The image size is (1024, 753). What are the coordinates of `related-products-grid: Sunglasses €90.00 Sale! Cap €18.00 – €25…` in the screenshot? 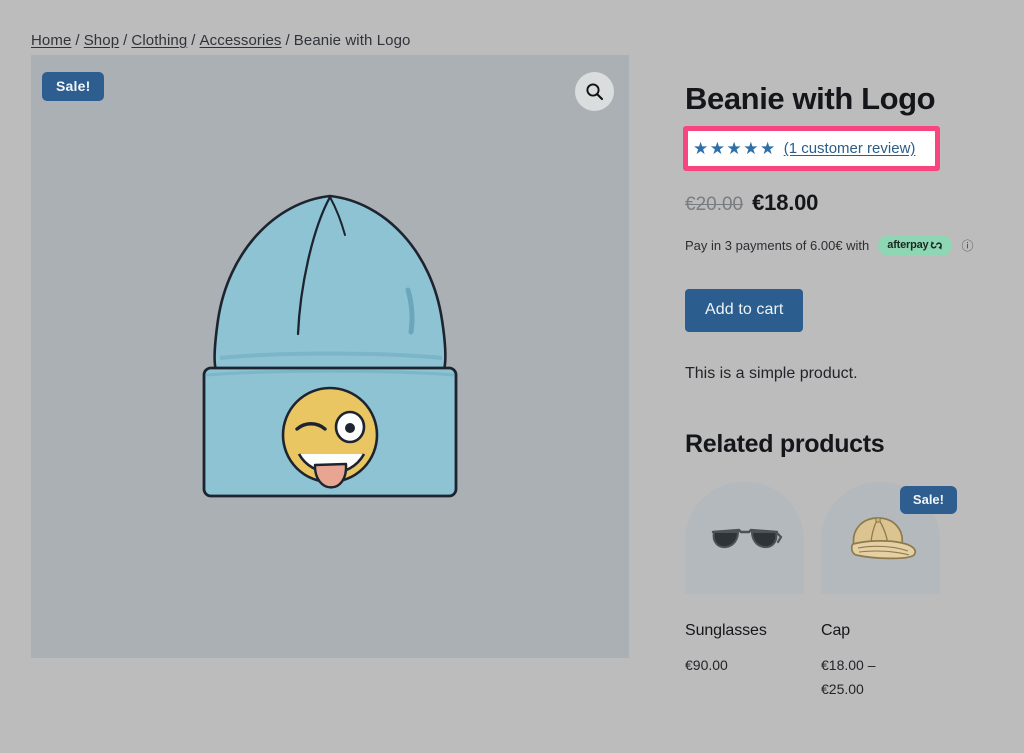 It's located at (821, 592).